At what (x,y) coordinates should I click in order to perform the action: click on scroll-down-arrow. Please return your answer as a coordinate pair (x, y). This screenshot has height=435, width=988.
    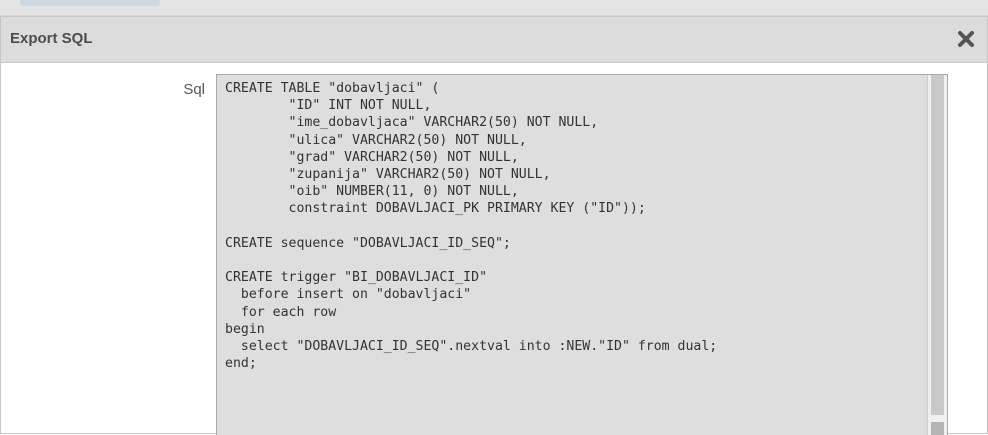
    Looking at the image, I should click on (937, 428).